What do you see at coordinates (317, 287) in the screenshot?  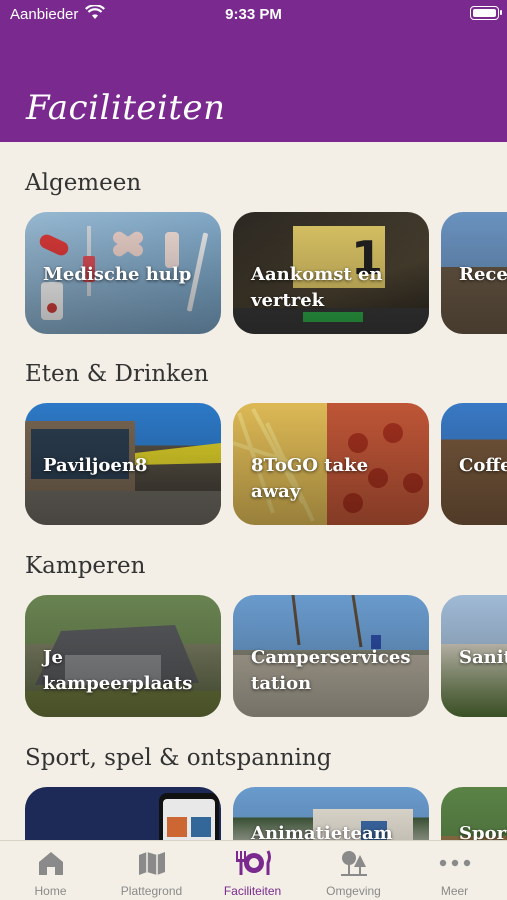 I see `card-label: Aankomst en vertrek` at bounding box center [317, 287].